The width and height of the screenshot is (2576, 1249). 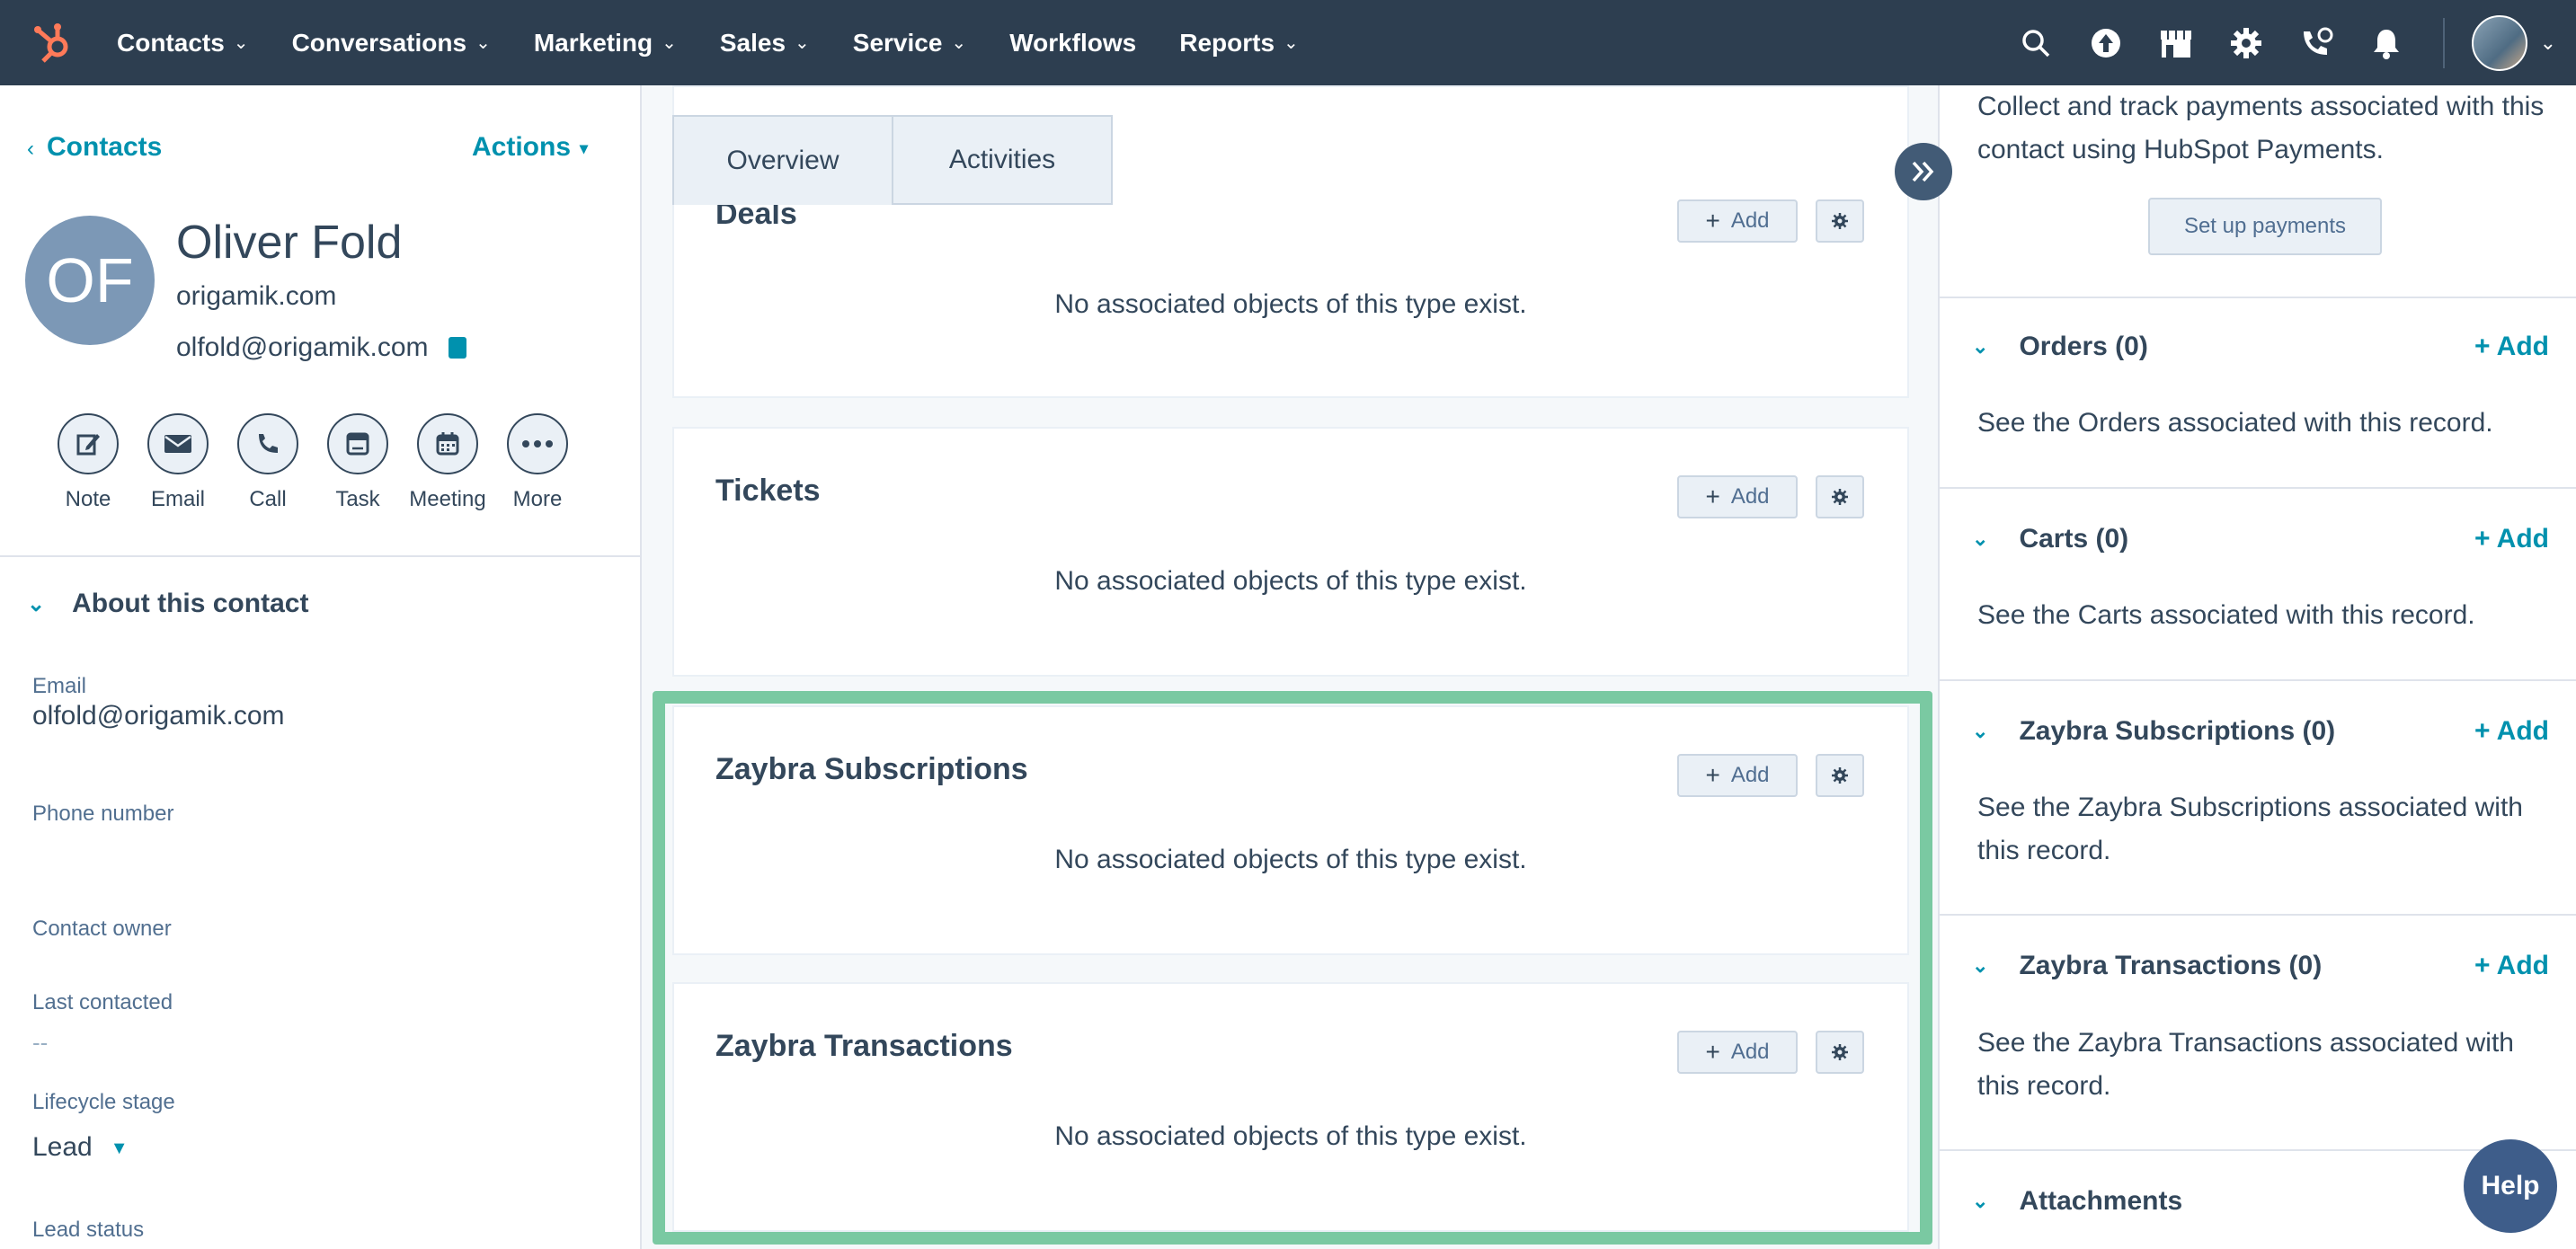 I want to click on zaybra-subscriptions-section-toggle: ⌄ Zaybra Subscriptions (0), so click(x=2153, y=731).